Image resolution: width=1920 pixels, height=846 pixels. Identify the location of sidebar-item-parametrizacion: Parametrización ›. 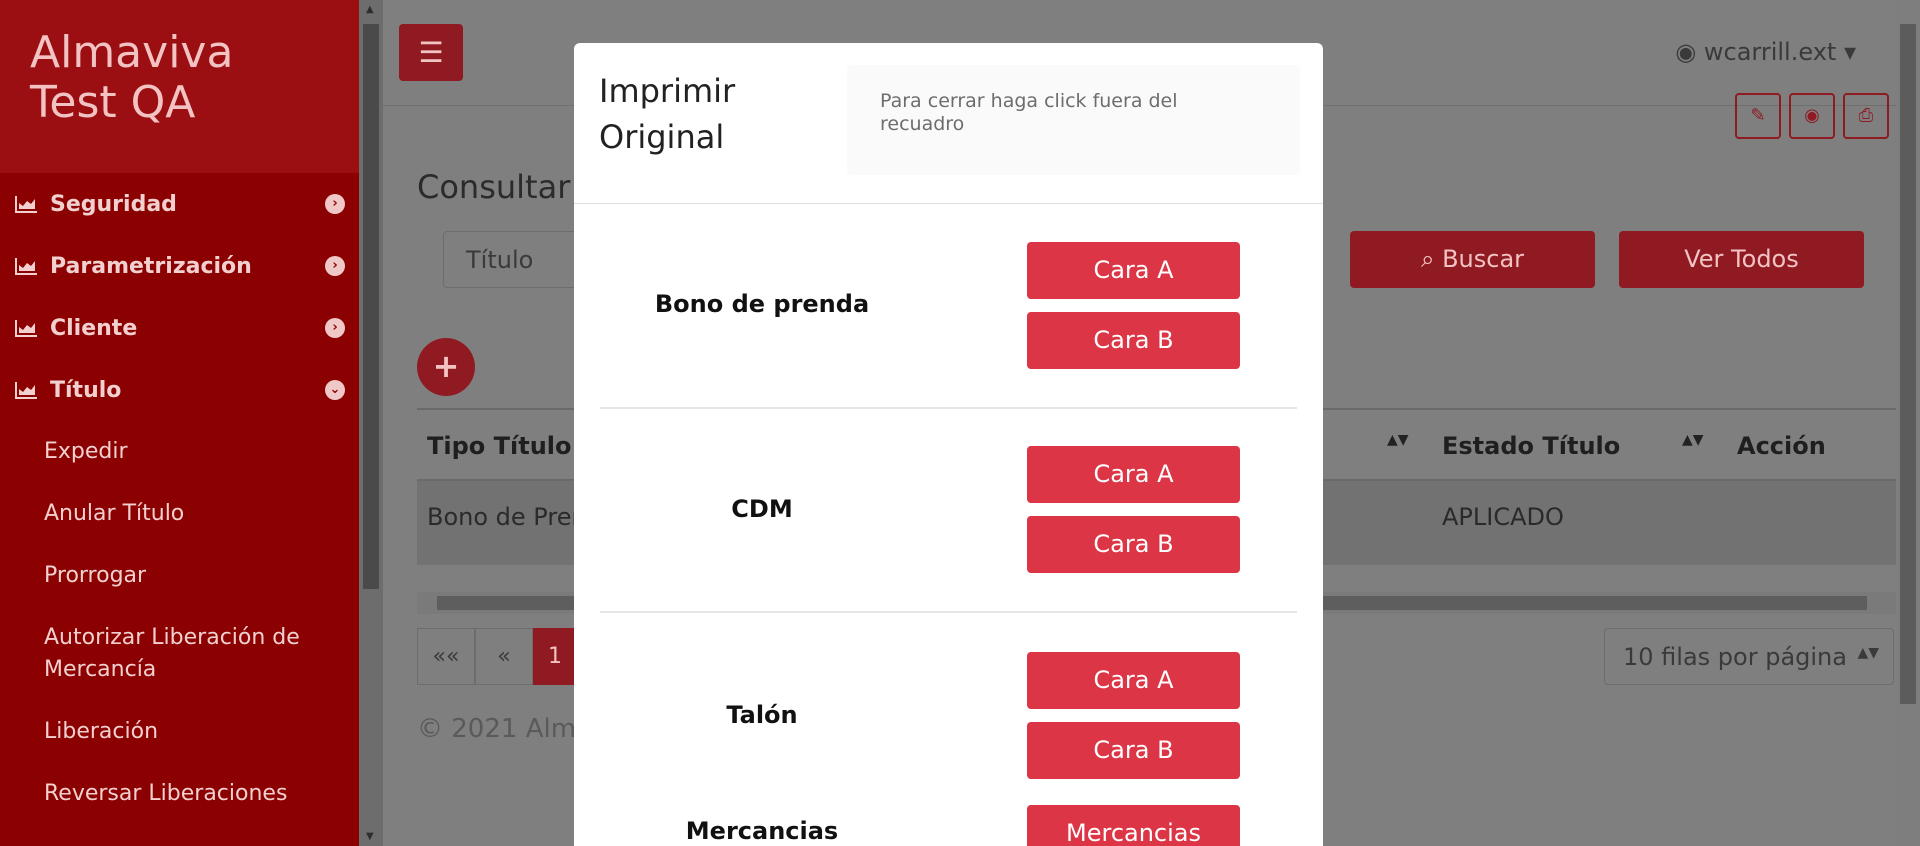
(179, 266).